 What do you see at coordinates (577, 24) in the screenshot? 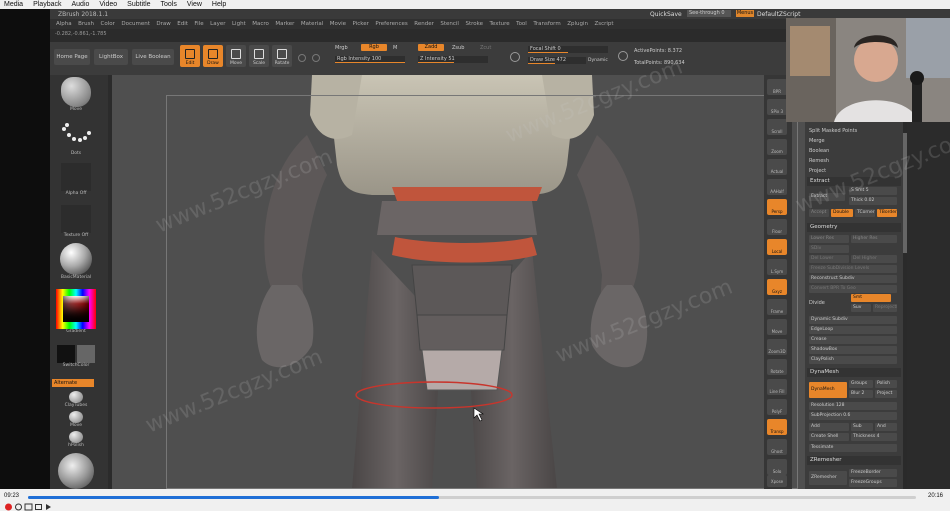
I see `zmenu-zplugin: Zplugin` at bounding box center [577, 24].